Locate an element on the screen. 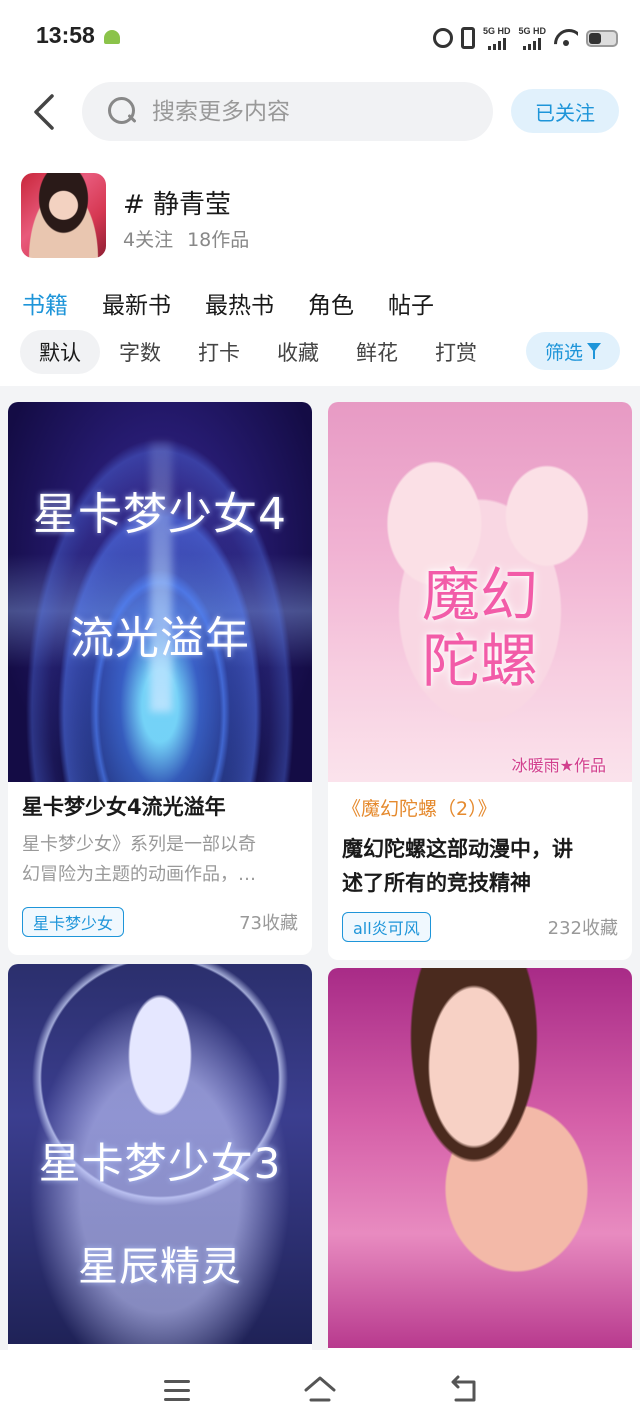 The width and height of the screenshot is (640, 1428). topic-title: # 静青莹 is located at coordinates (177, 205).